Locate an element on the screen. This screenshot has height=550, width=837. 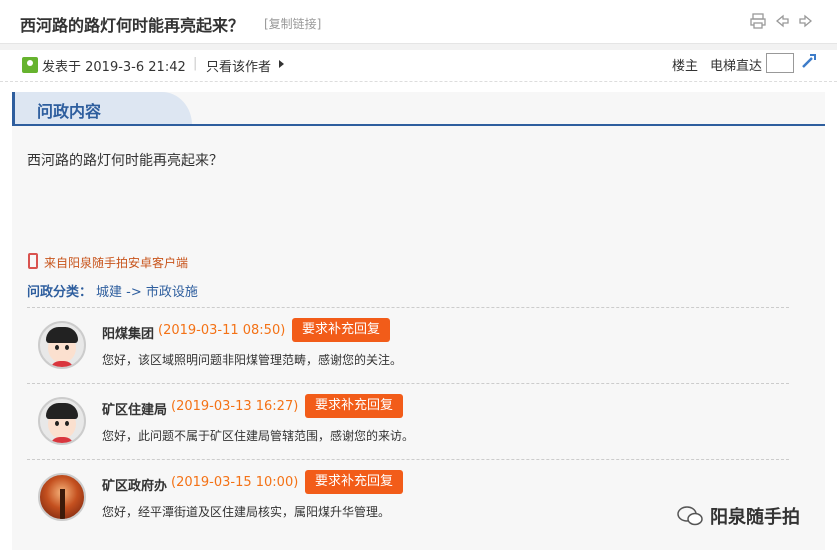
phone-icon is located at coordinates (33, 261).